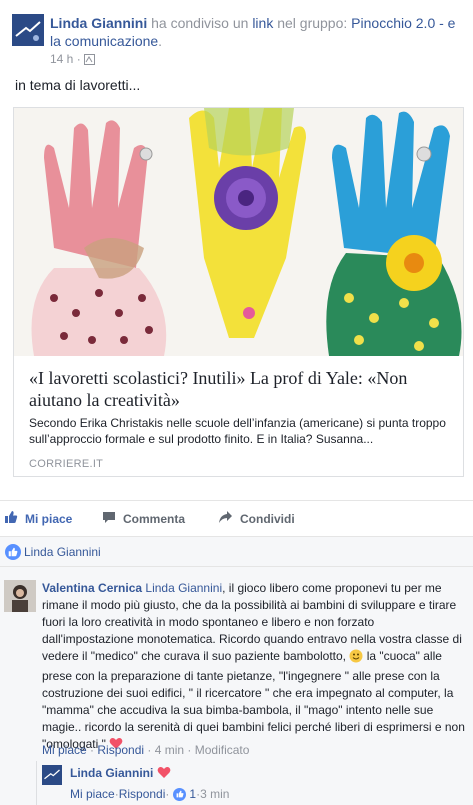  What do you see at coordinates (109, 518) in the screenshot?
I see `comment-icon` at bounding box center [109, 518].